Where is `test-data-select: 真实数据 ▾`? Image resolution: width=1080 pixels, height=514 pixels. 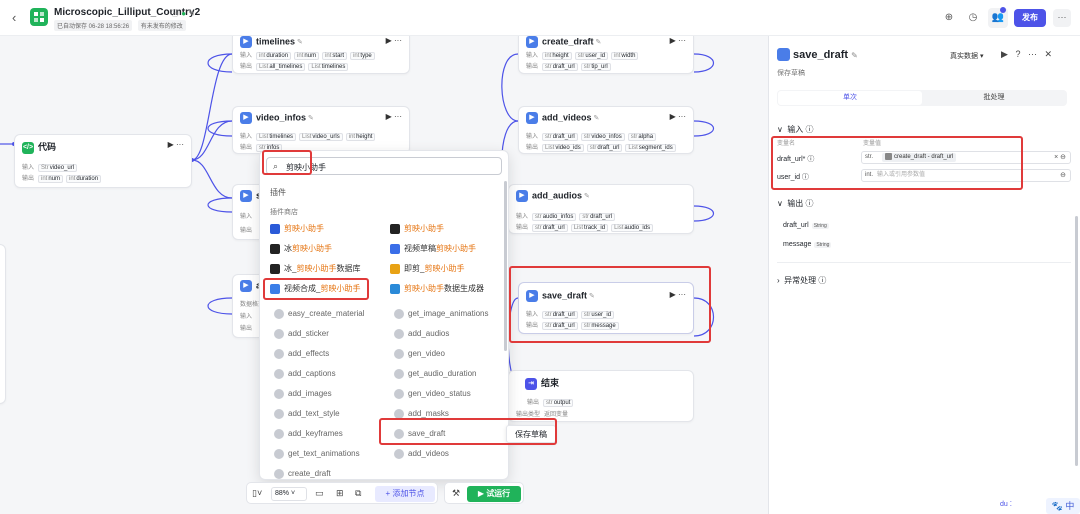 test-data-select: 真实数据 ▾ is located at coordinates (966, 56).